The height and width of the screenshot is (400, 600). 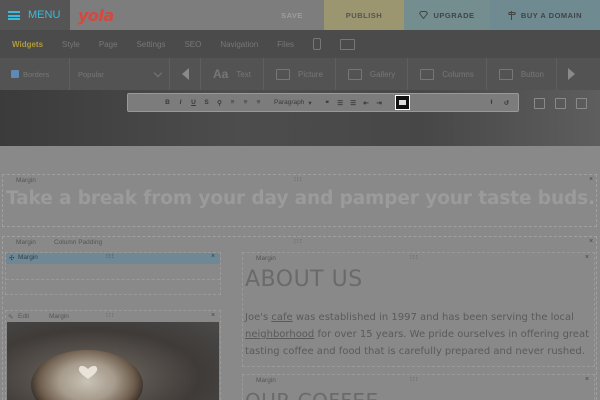 I want to click on widget-columns: Columns, so click(x=446, y=74).